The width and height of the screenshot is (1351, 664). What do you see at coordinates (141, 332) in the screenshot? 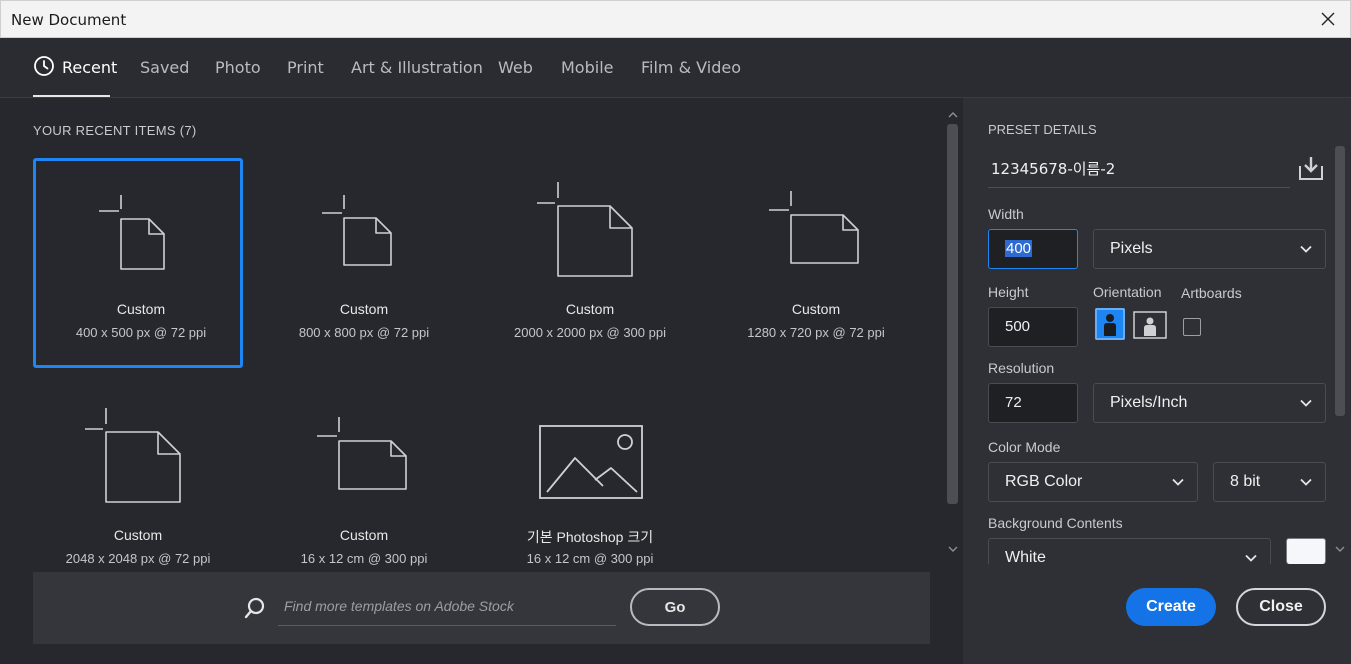
I see `item-size: 400 x 500 px @ 72 ppi` at bounding box center [141, 332].